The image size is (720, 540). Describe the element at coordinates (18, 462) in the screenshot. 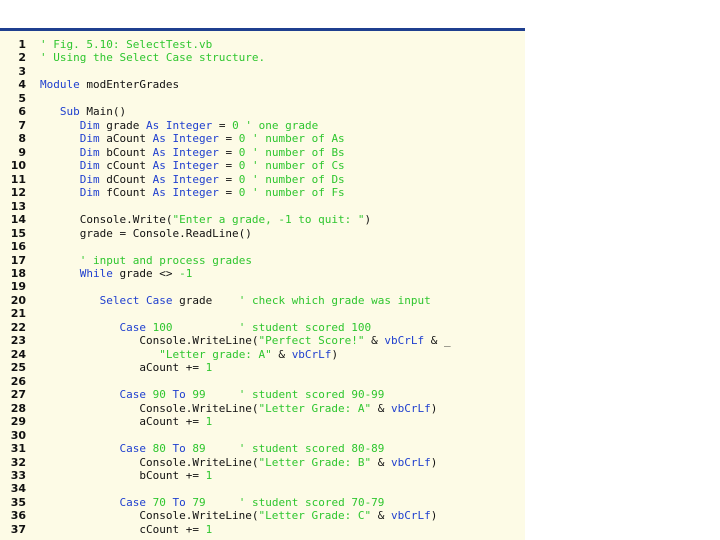

I see `line-number: 32` at that location.